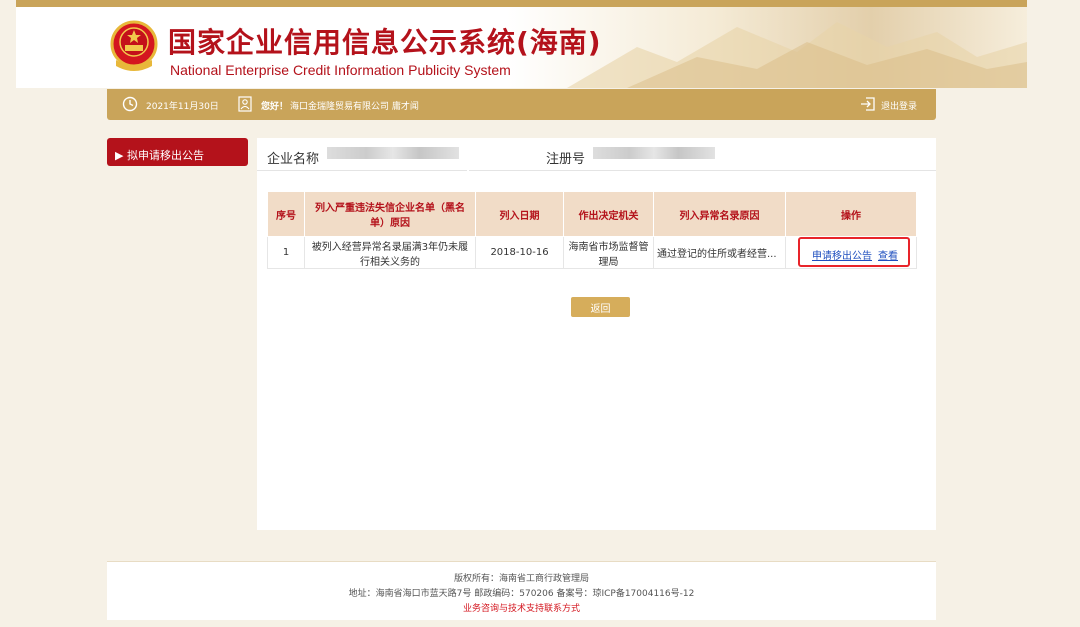  I want to click on back-button: 返回, so click(600, 307).